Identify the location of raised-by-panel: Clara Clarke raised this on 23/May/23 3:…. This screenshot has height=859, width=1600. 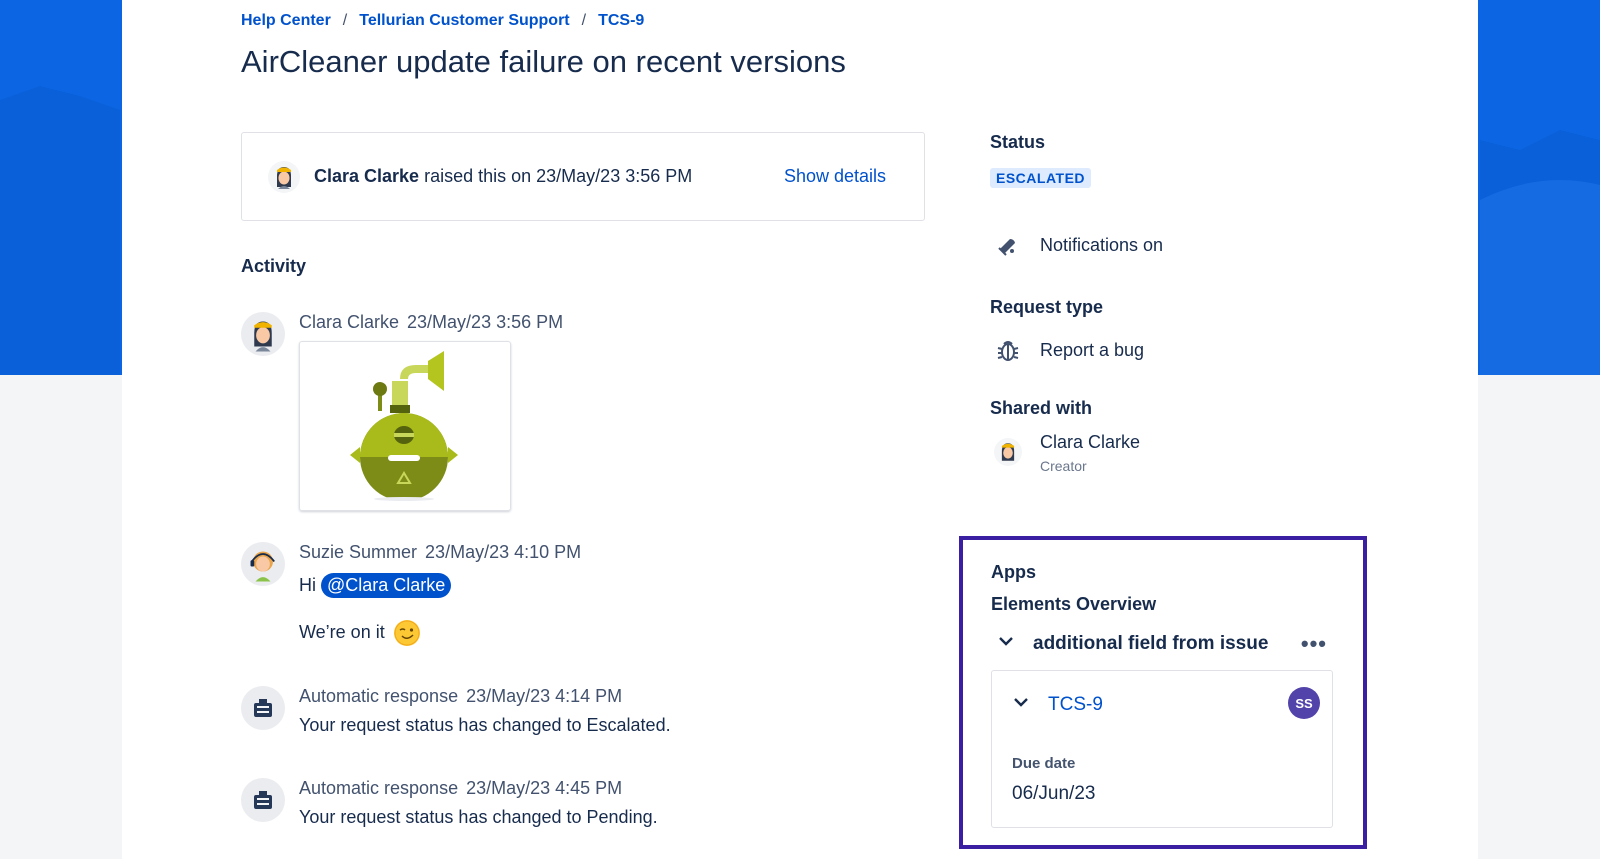
(583, 176).